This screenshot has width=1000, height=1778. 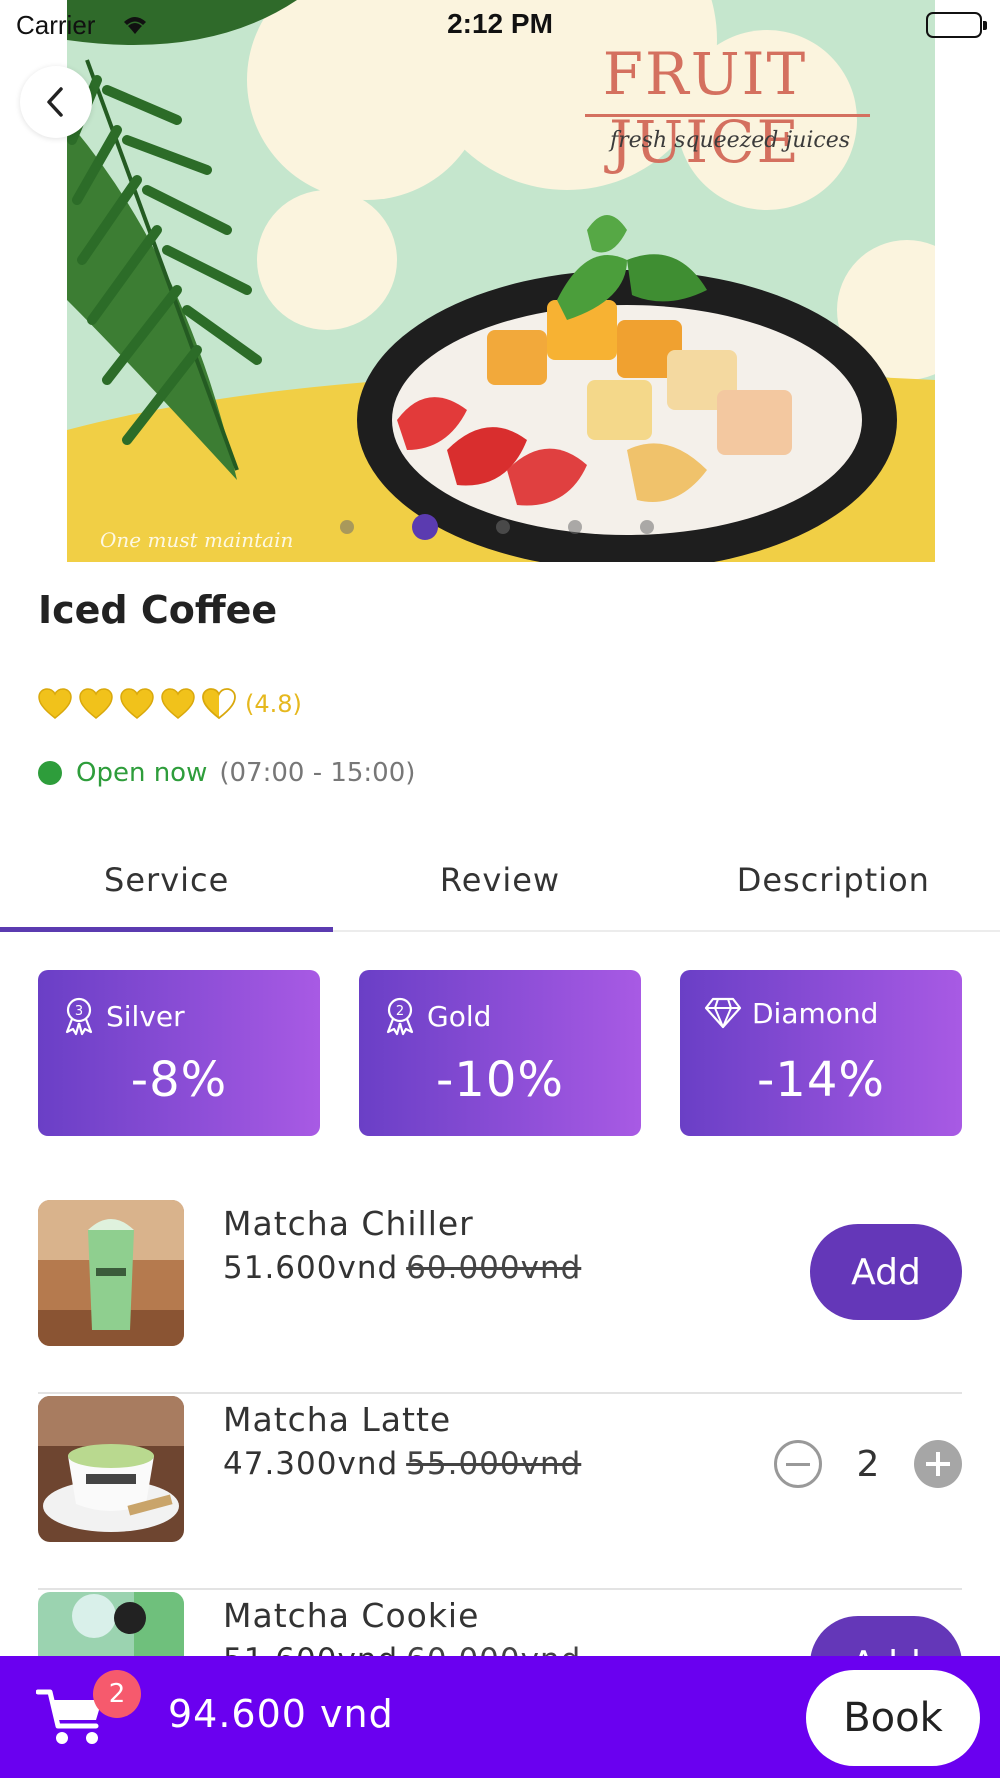 What do you see at coordinates (179, 1080) in the screenshot?
I see `tier-discount: -8%` at bounding box center [179, 1080].